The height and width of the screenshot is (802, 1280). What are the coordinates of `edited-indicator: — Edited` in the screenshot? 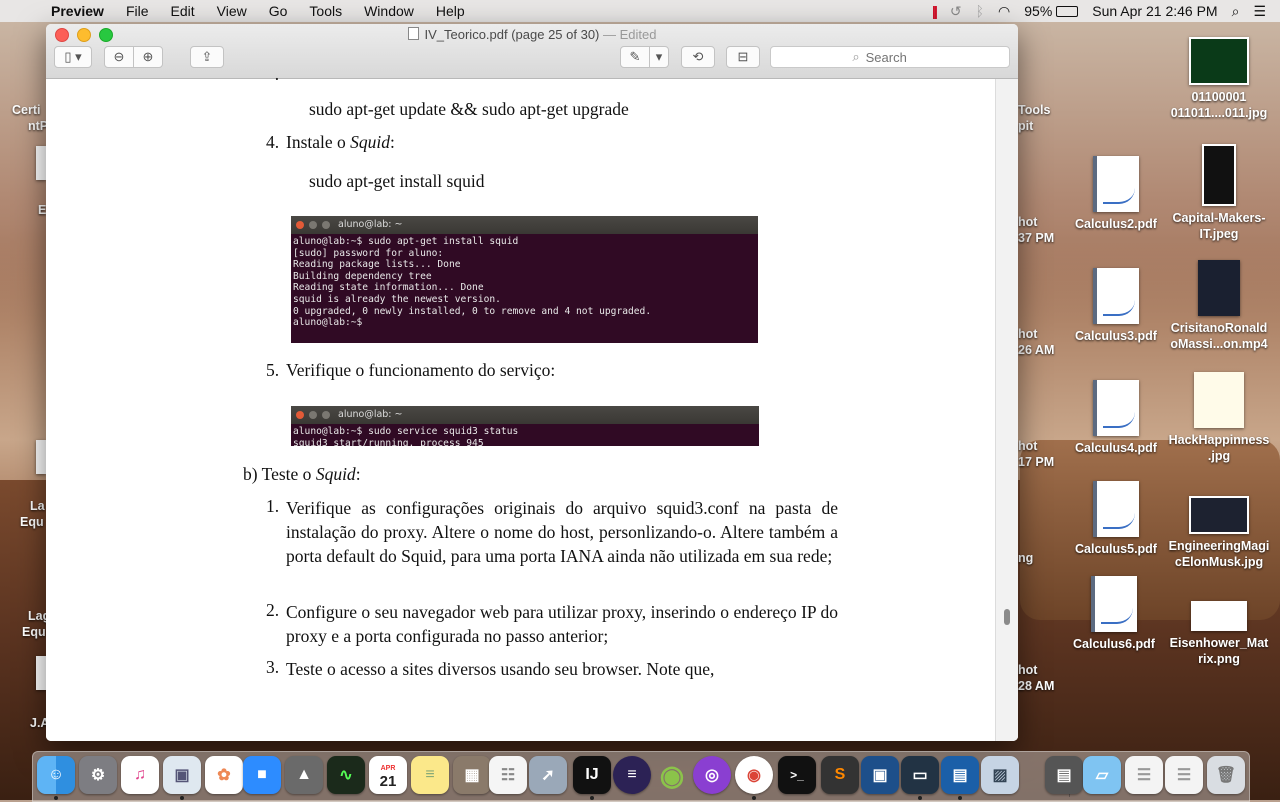 It's located at (629, 34).